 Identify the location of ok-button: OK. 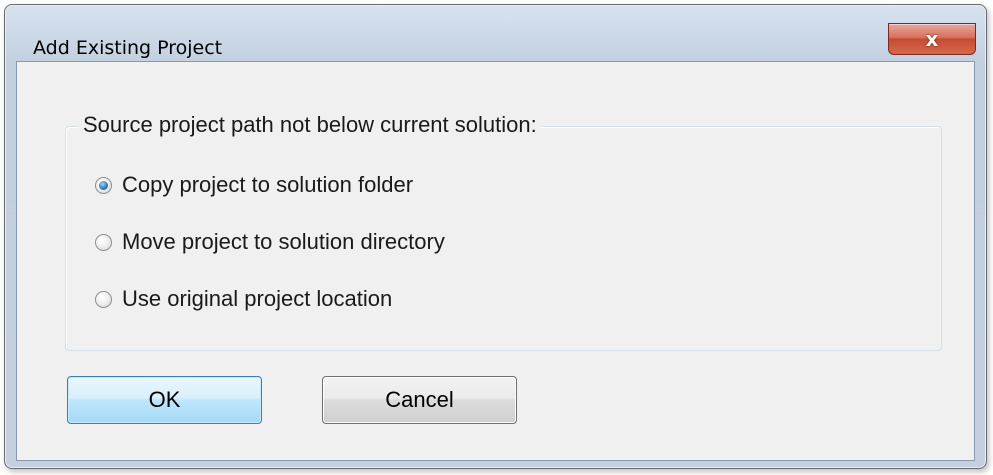
(164, 400).